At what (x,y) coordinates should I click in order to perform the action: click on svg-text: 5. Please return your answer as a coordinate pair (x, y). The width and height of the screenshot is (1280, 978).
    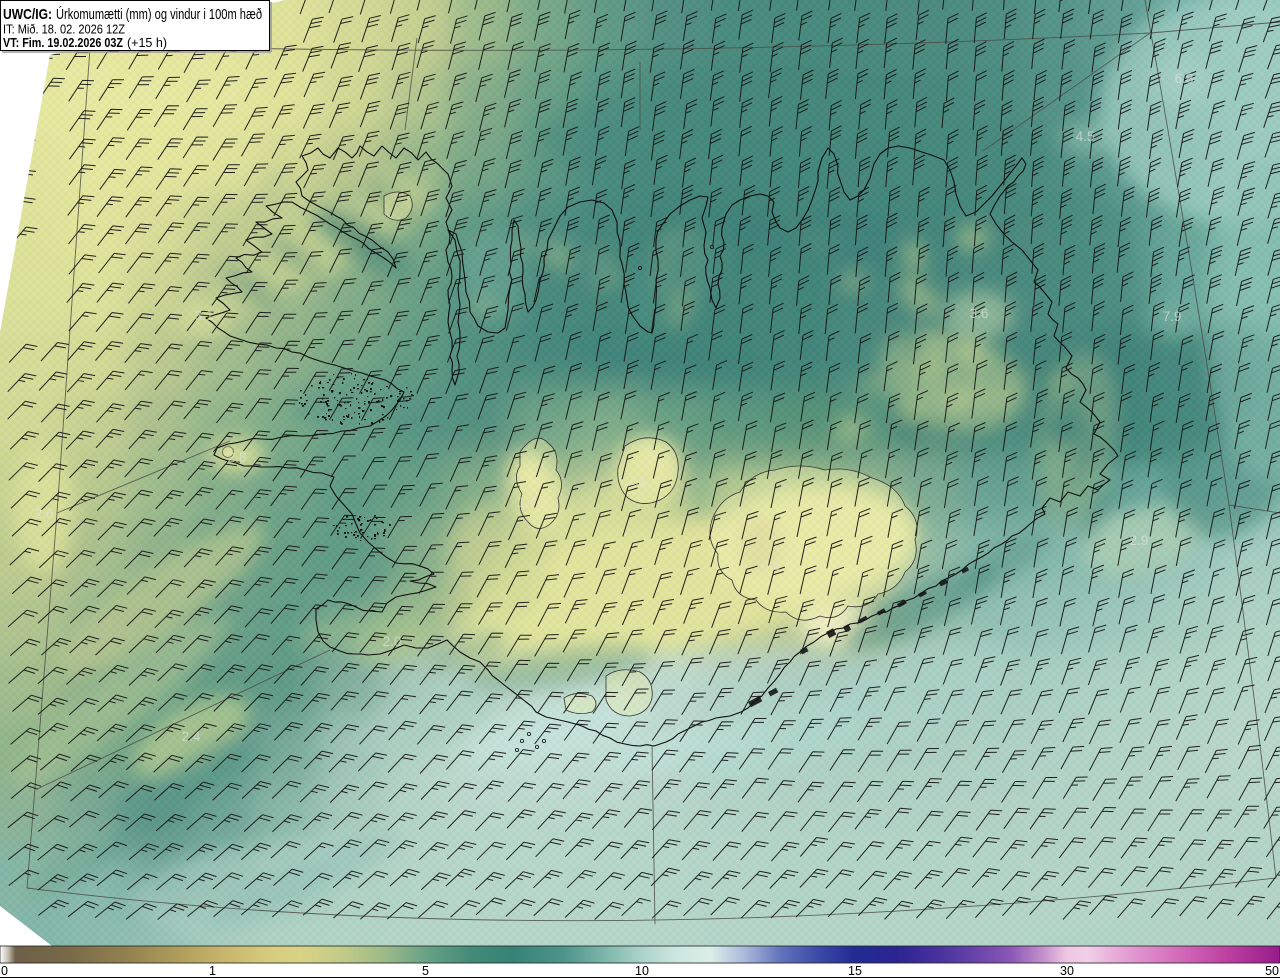
    Looking at the image, I should click on (425, 971).